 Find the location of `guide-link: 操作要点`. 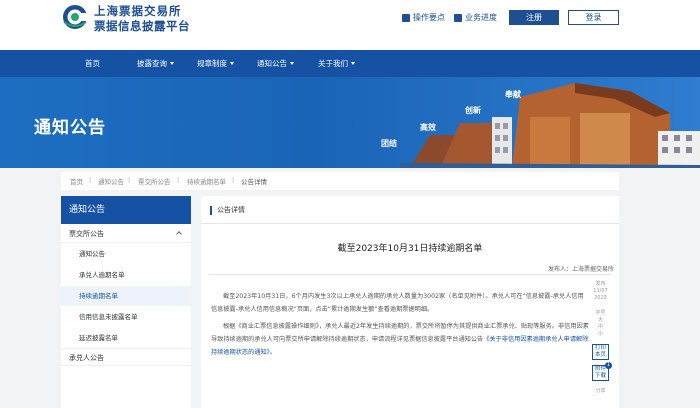

guide-link: 操作要点 is located at coordinates (423, 17).